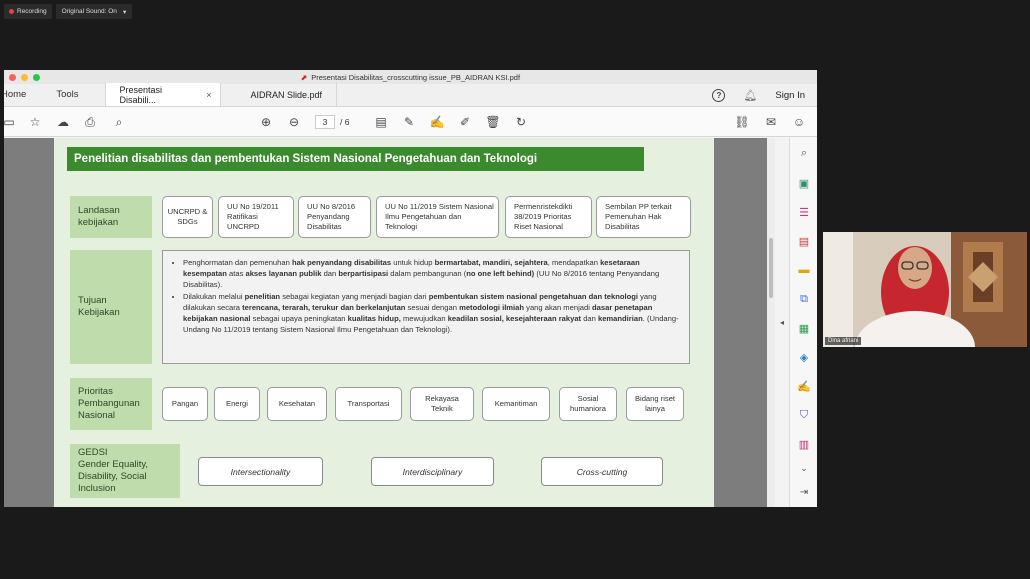 This screenshot has height=579, width=1030. What do you see at coordinates (771, 122) in the screenshot?
I see `email-icon: ✉` at bounding box center [771, 122].